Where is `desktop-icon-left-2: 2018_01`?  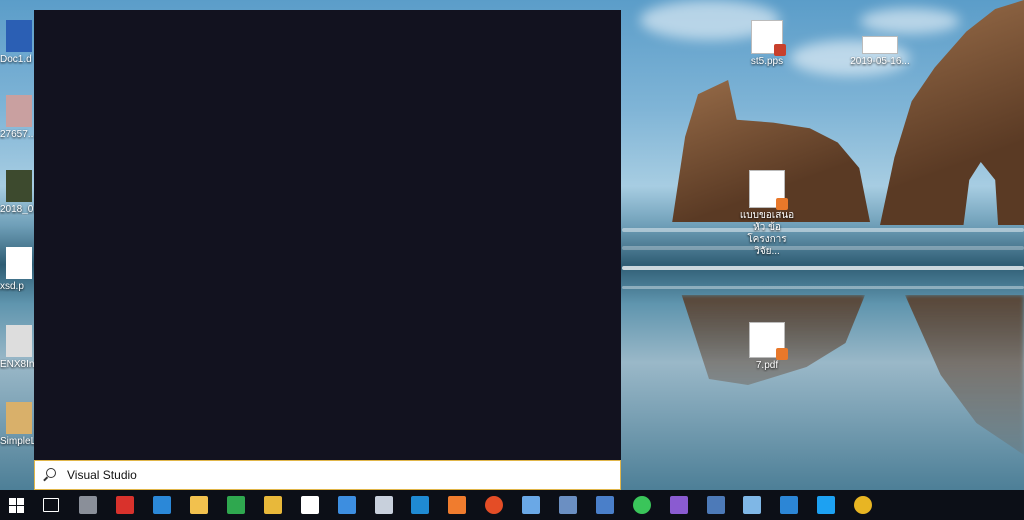
desktop-icon-left-2: 2018_01 is located at coordinates (17, 192).